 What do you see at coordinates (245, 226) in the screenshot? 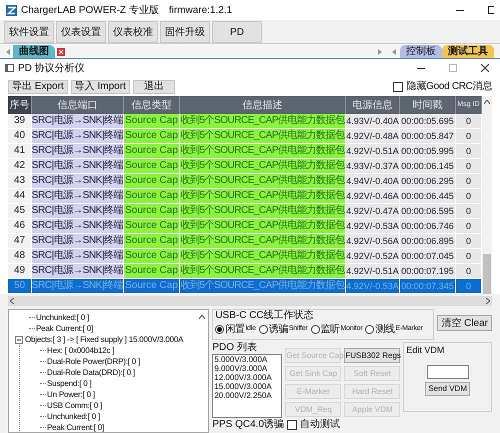
I see `table-row: 46 SRC|电源→SNK|终端 Source Cap 收到5个SOURCE_CAP供电能力数据包 4.92V/-0.53A 00:00:06.746 0` at bounding box center [245, 226].